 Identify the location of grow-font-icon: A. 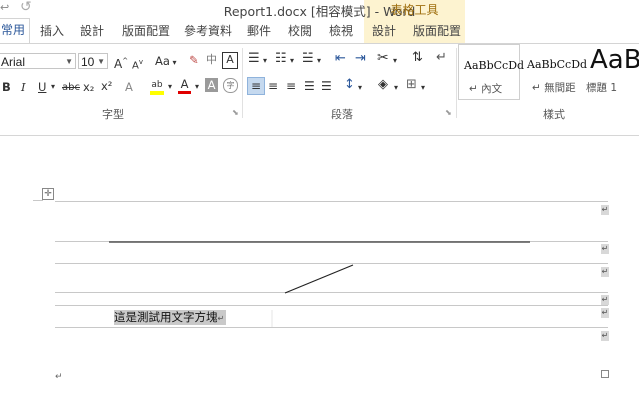
(118, 64).